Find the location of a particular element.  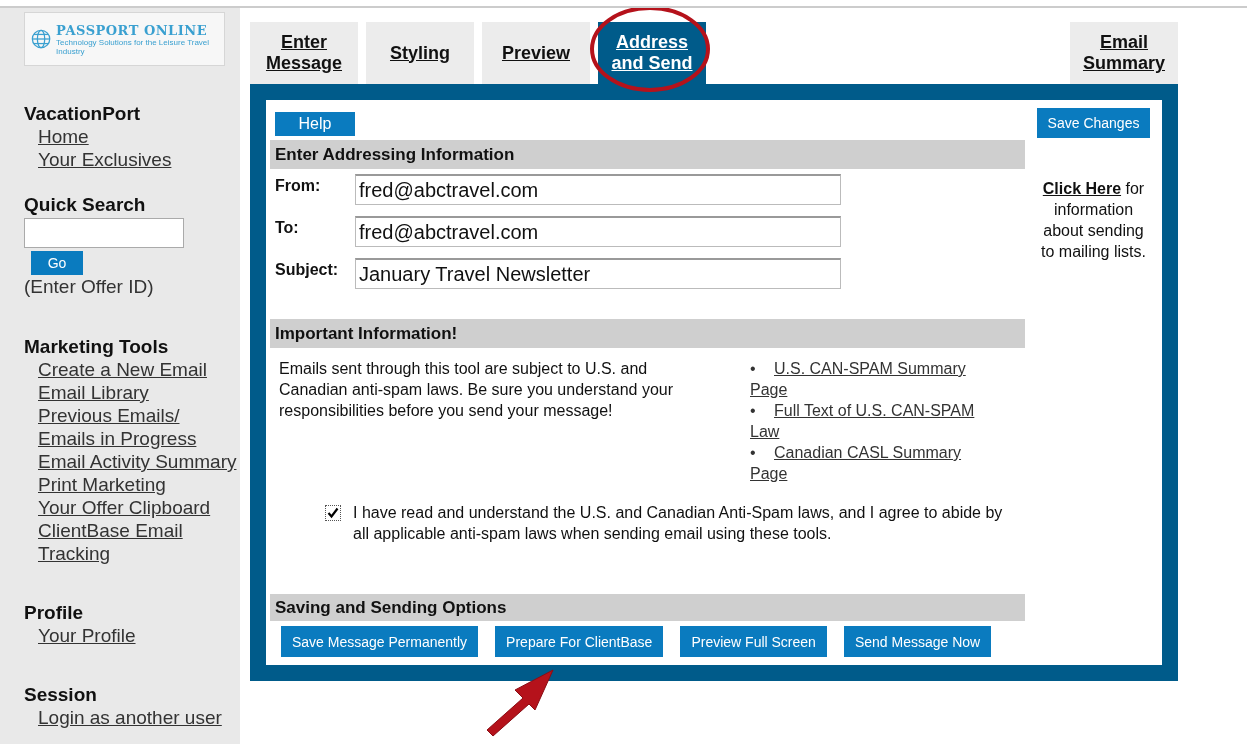

sidebar-link: Home is located at coordinates (63, 136).